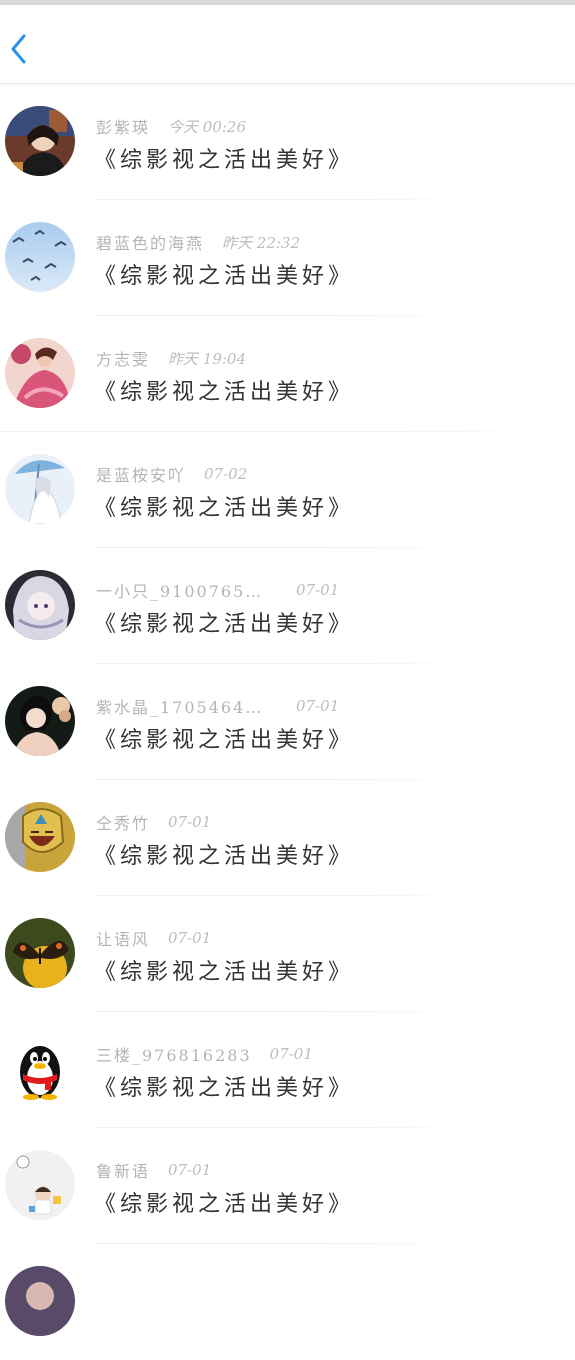 This screenshot has width=575, height=1360. What do you see at coordinates (123, 939) in the screenshot?
I see `sender-name: 让语风` at bounding box center [123, 939].